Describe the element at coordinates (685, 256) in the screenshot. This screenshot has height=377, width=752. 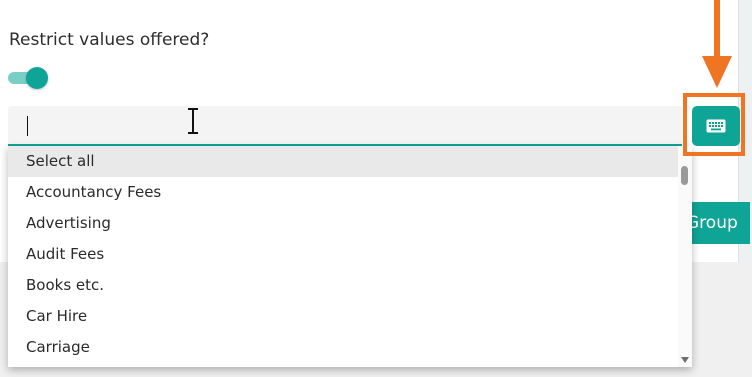
I see `dropdown-scrollbar` at that location.